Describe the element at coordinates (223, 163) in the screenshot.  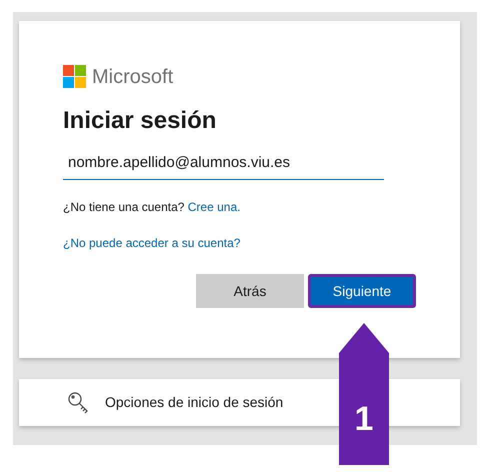
I see `email-field: nombre.apellido@alumnos.viu.es` at that location.